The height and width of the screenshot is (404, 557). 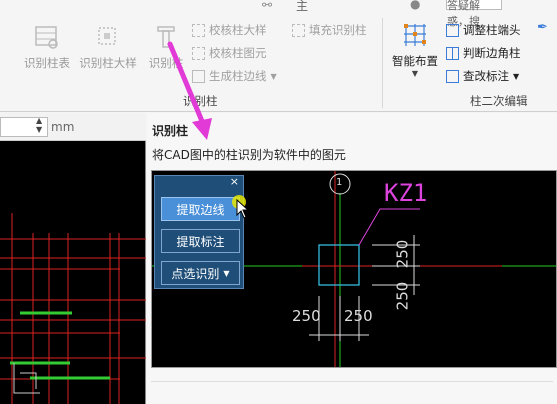 What do you see at coordinates (234, 181) in the screenshot?
I see `close-icon: ×` at bounding box center [234, 181].